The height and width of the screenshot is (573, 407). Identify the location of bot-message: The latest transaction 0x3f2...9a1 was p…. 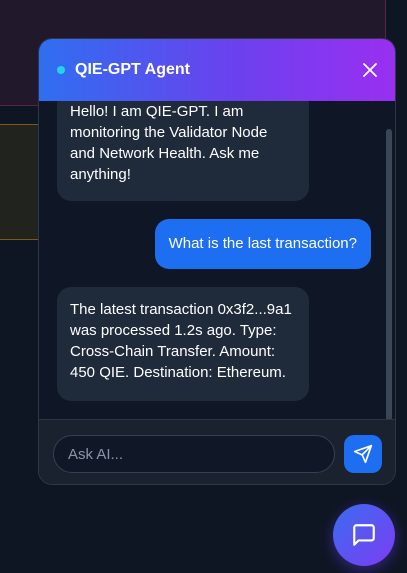
(183, 344).